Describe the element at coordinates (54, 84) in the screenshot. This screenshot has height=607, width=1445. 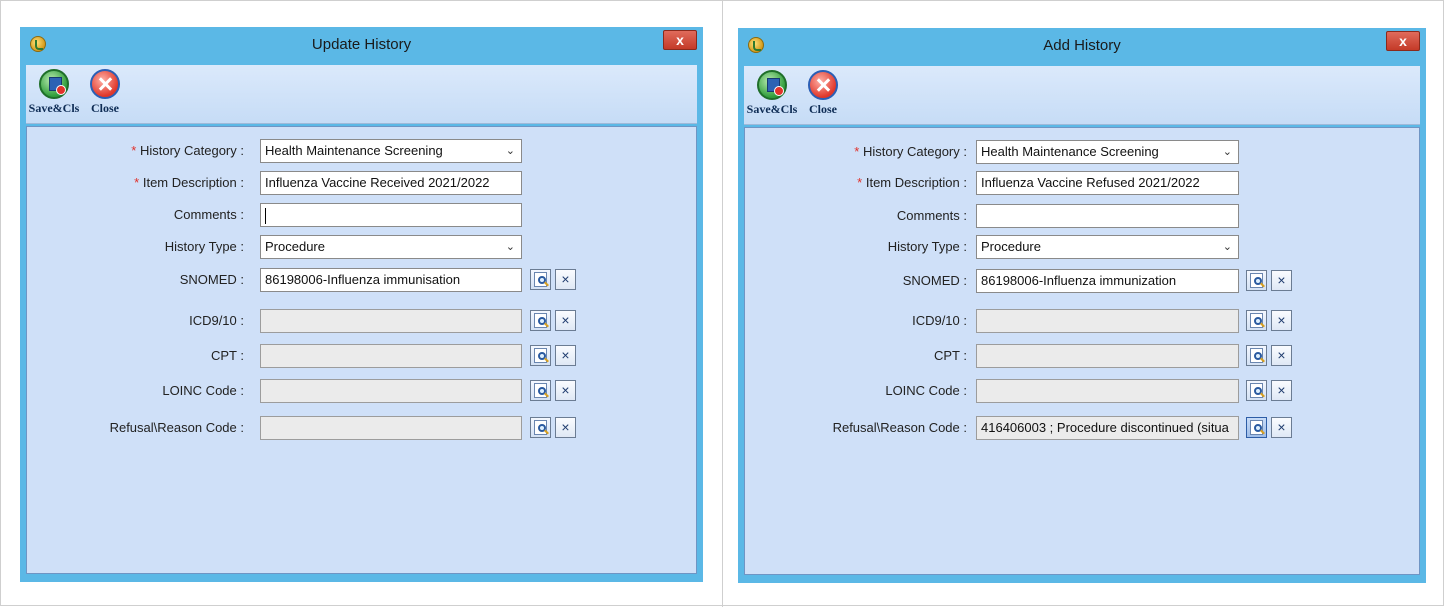
I see `save-icon` at that location.